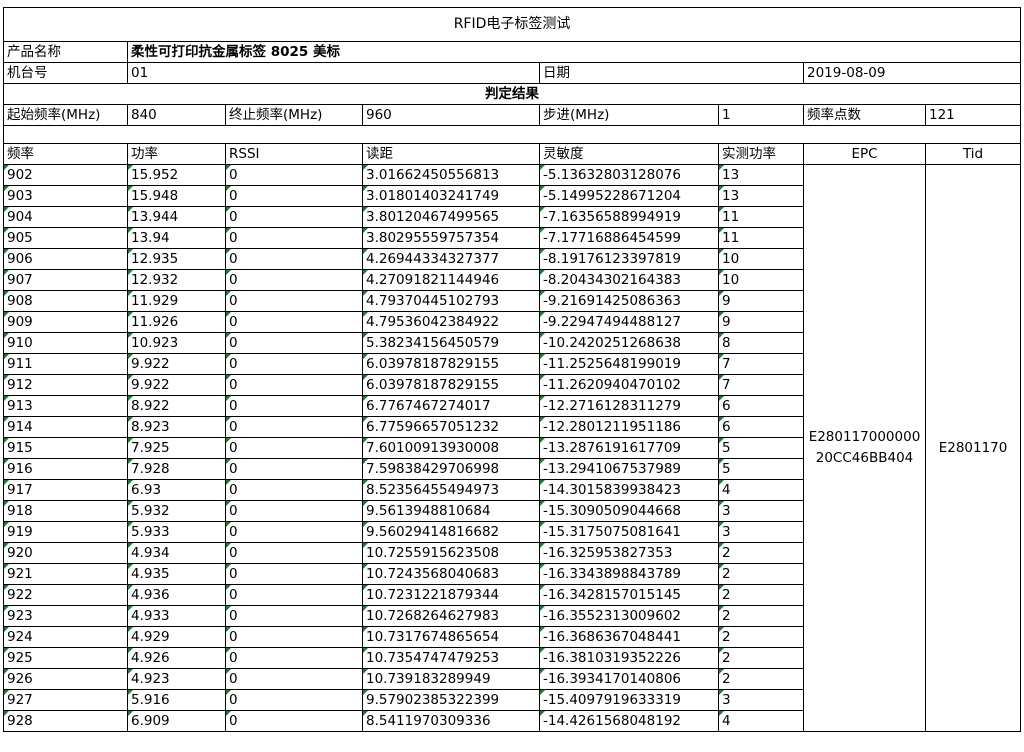  Describe the element at coordinates (176, 658) in the screenshot. I see `power-cell: 4.926` at that location.